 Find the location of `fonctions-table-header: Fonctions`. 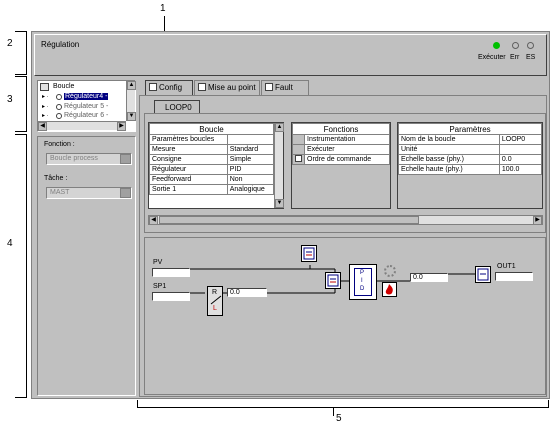

fonctions-table-header: Fonctions is located at coordinates (341, 129).